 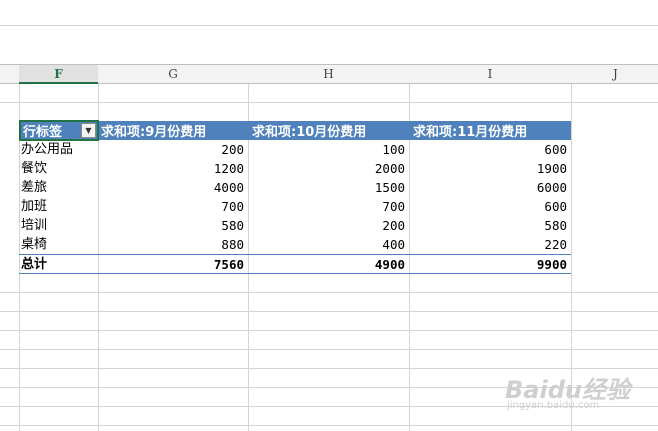 What do you see at coordinates (470, 132) in the screenshot?
I see `pivot-header-label: 求和项:11月份费用` at bounding box center [470, 132].